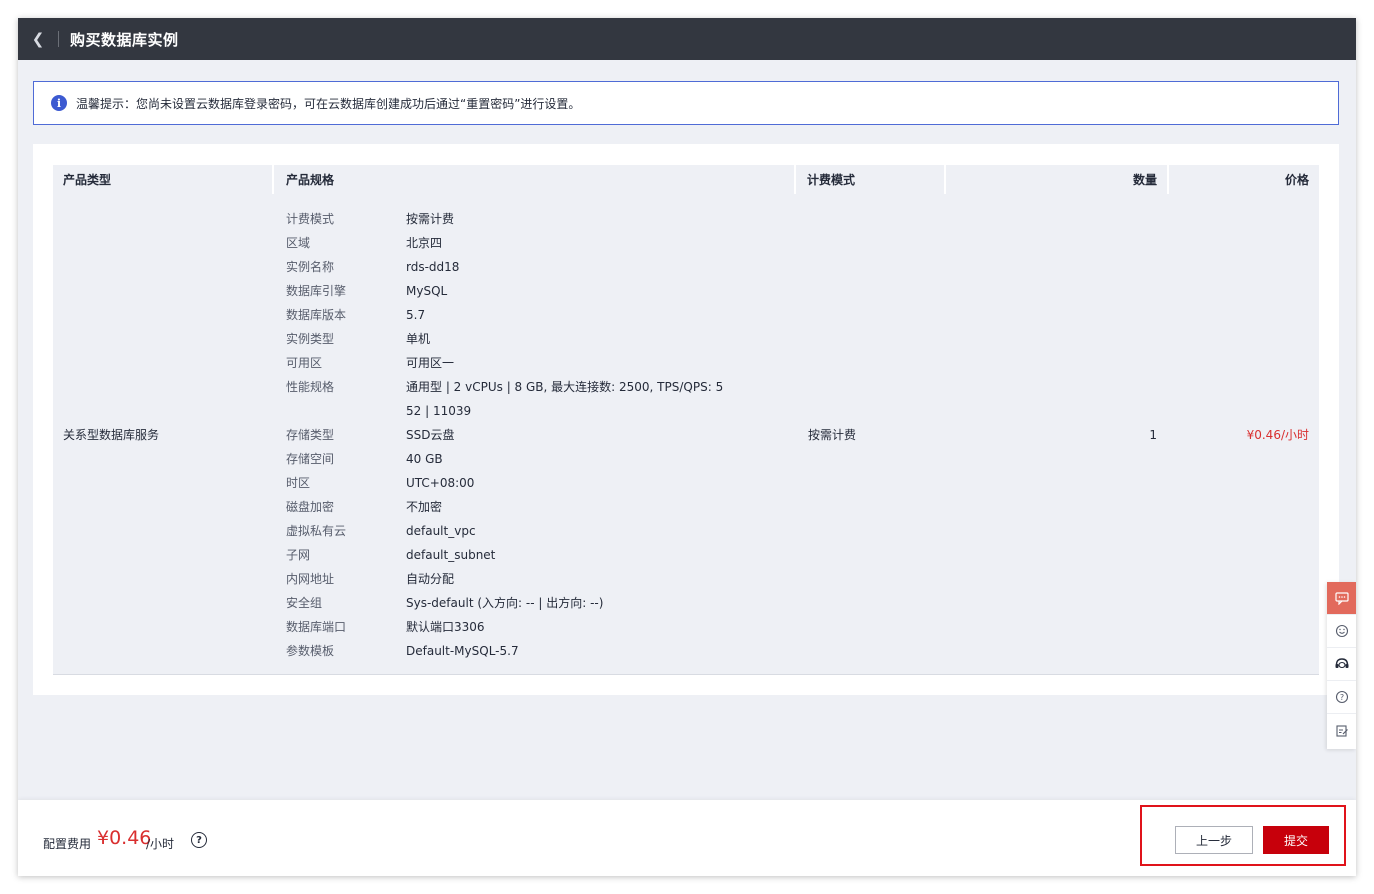 The width and height of the screenshot is (1374, 894). What do you see at coordinates (506, 315) in the screenshot?
I see `spec-row: 数据库版本 5.7` at bounding box center [506, 315].